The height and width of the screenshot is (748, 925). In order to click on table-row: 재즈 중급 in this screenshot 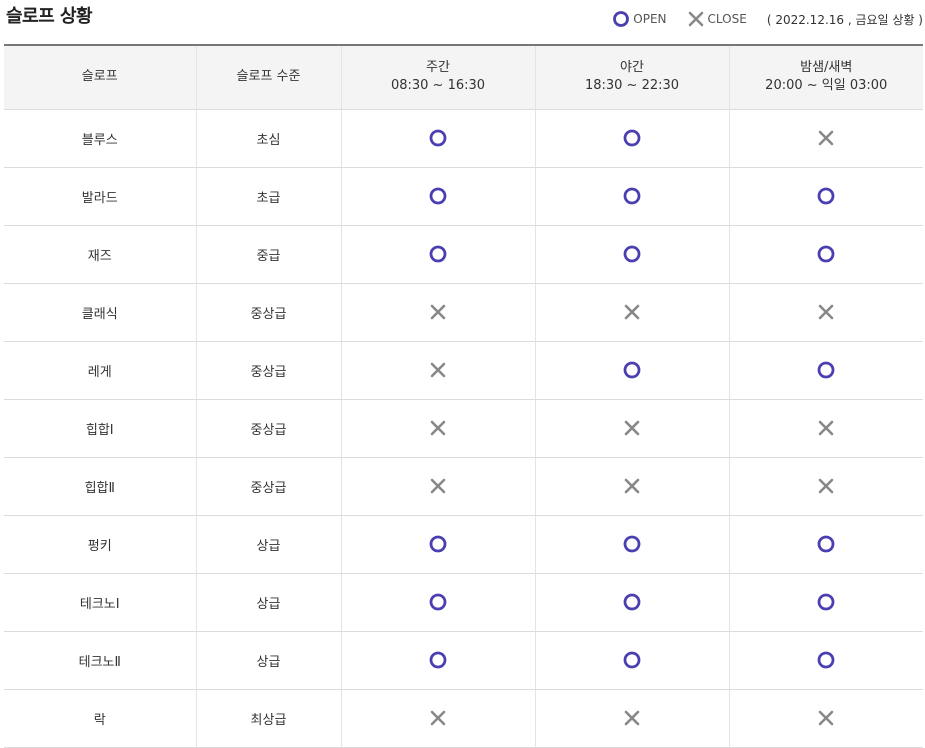, I will do `click(463, 254)`.